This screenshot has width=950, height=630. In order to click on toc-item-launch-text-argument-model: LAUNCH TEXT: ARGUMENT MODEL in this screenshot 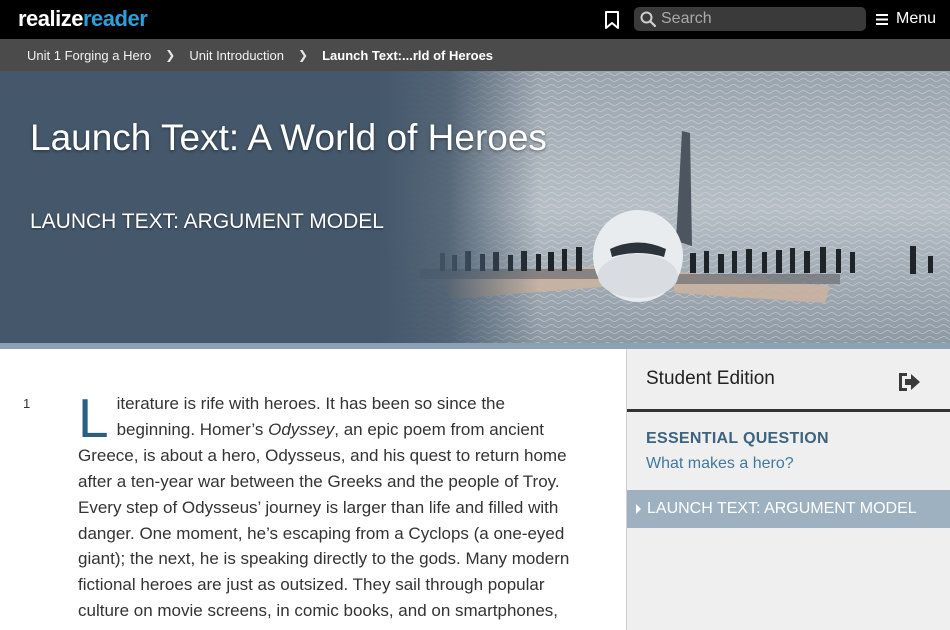, I will do `click(788, 509)`.